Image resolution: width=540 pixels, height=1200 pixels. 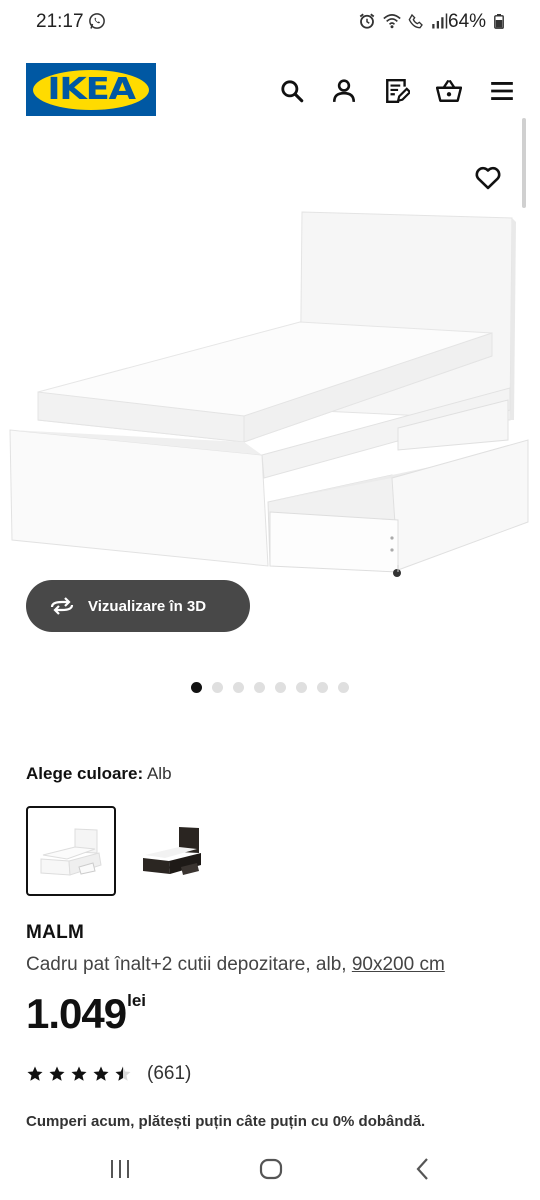 I want to click on black-bed-thumbnail, so click(x=172, y=851).